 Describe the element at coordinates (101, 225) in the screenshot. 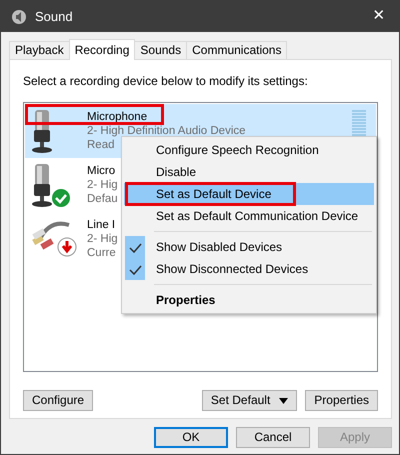

I see `device-name: Line I` at that location.